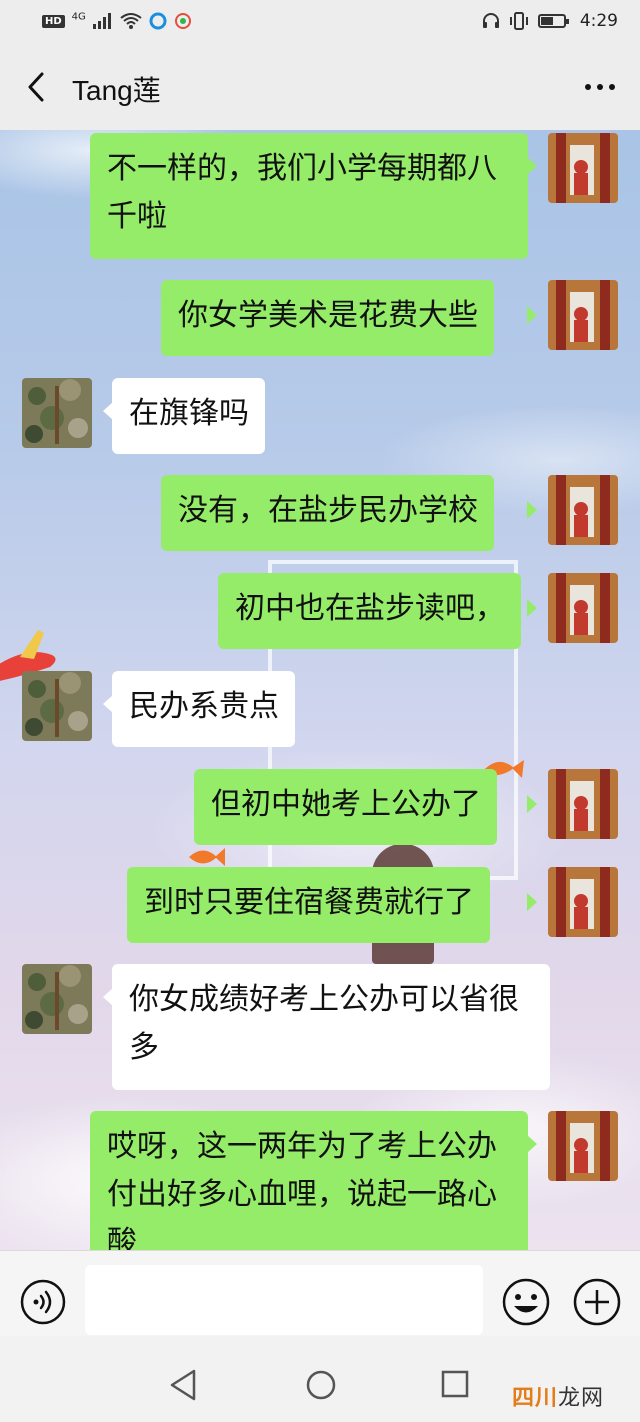  Describe the element at coordinates (116, 90) in the screenshot. I see `chat-title: Tang莲` at that location.